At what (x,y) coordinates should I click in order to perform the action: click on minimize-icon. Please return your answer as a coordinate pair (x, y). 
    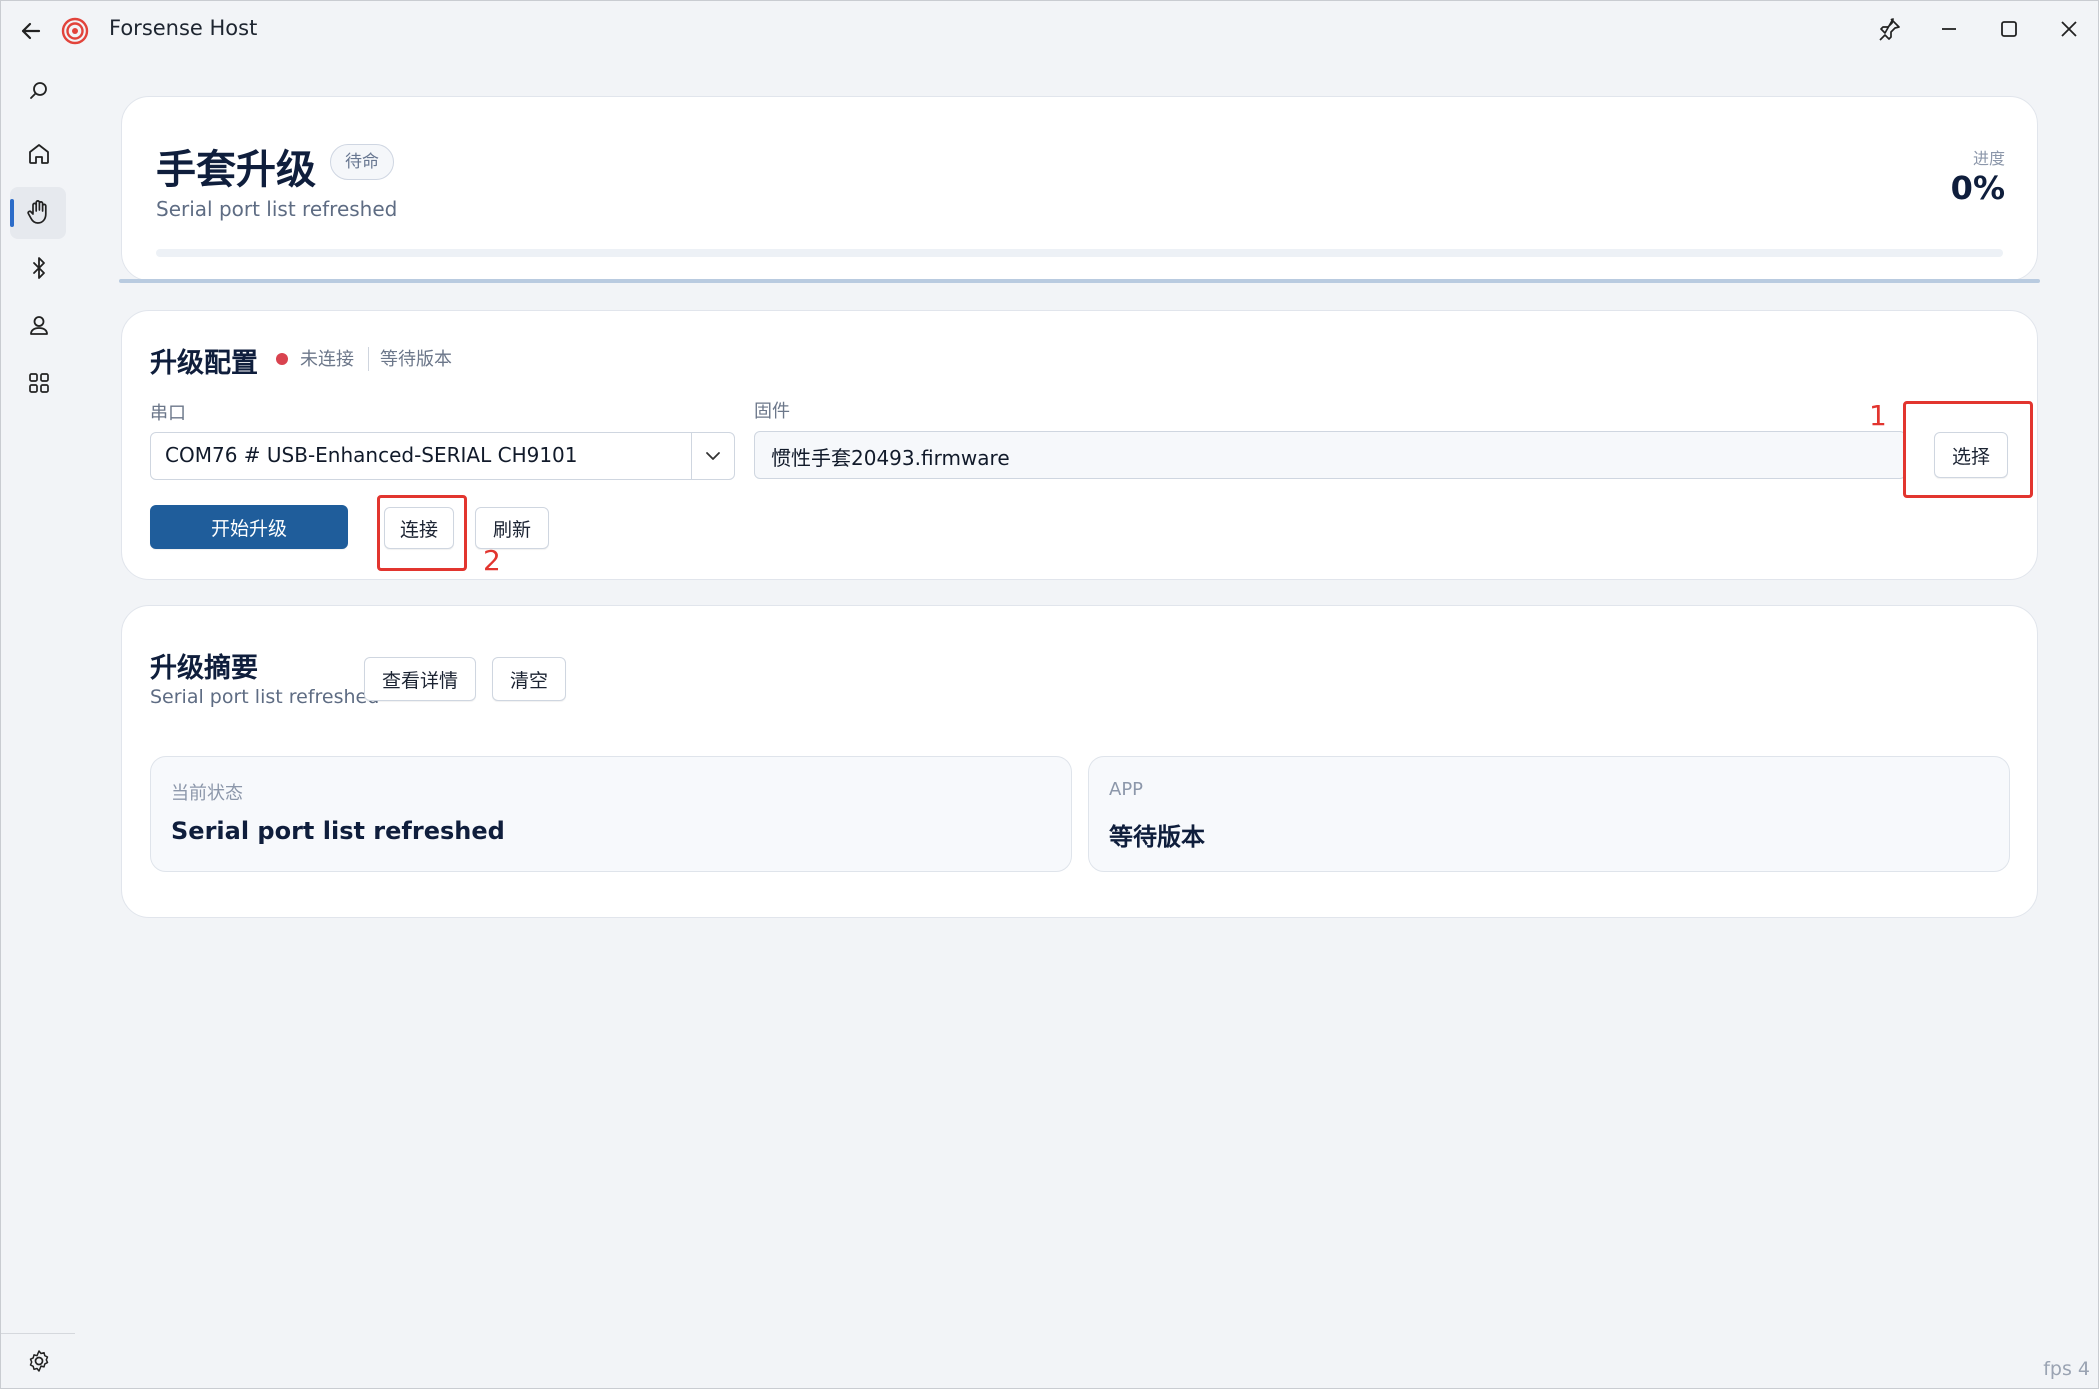
    Looking at the image, I should click on (1949, 29).